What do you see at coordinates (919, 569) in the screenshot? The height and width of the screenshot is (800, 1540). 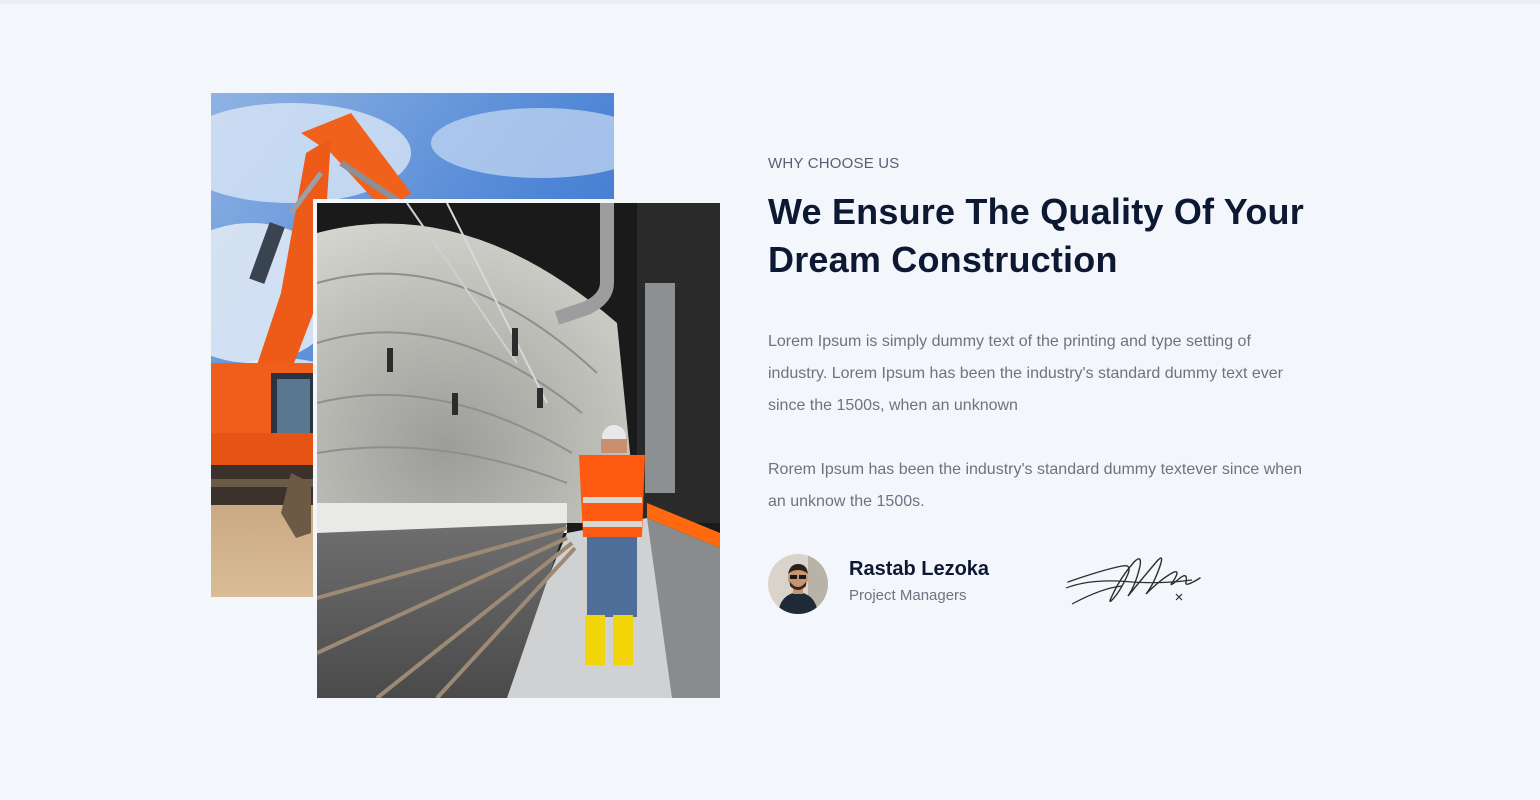 I see `author-name: Rastab Lezoka` at bounding box center [919, 569].